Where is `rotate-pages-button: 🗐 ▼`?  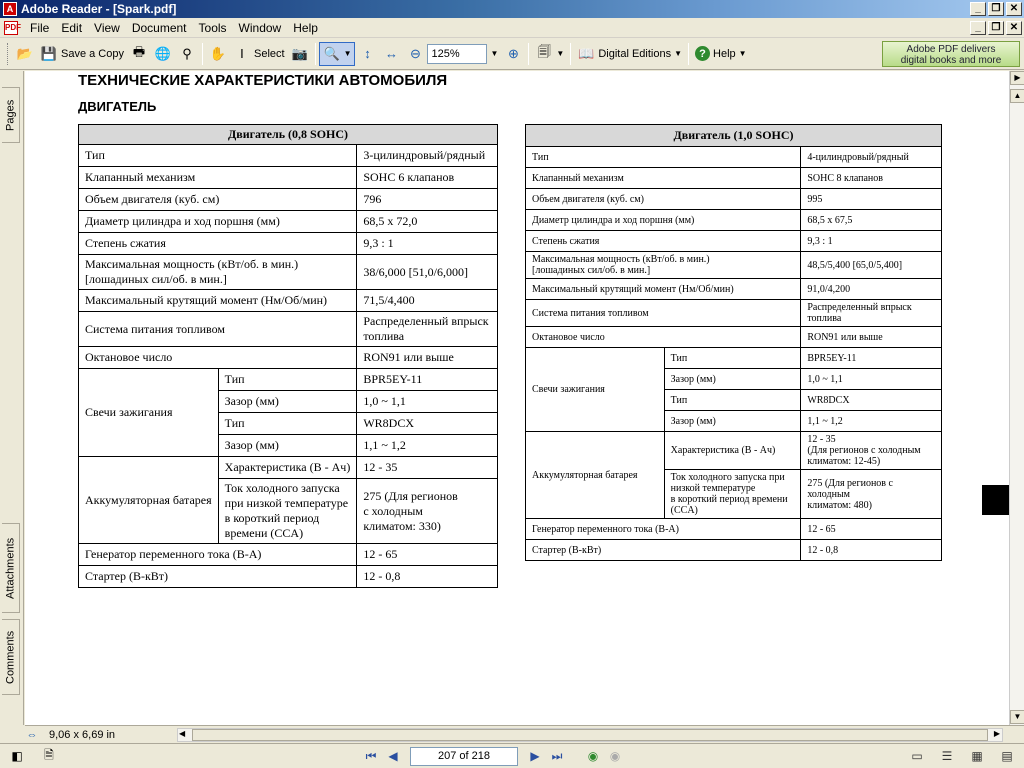 rotate-pages-button: 🗐 ▼ is located at coordinates (549, 54).